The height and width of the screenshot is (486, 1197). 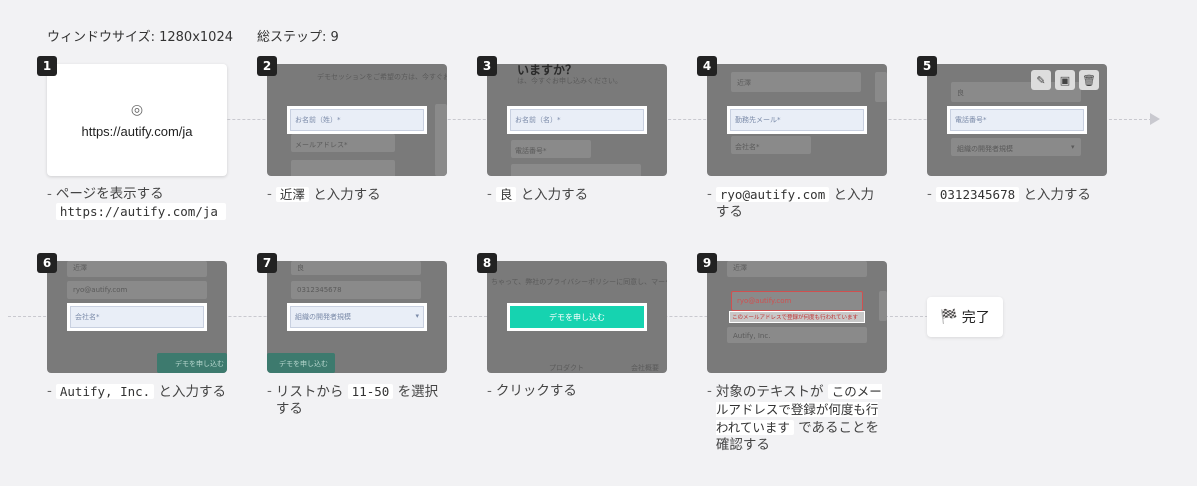 I want to click on step-thumbnail: いますか？ は、今すぐお申し込みください。 電話番号* お名前（名）*, so click(x=577, y=120).